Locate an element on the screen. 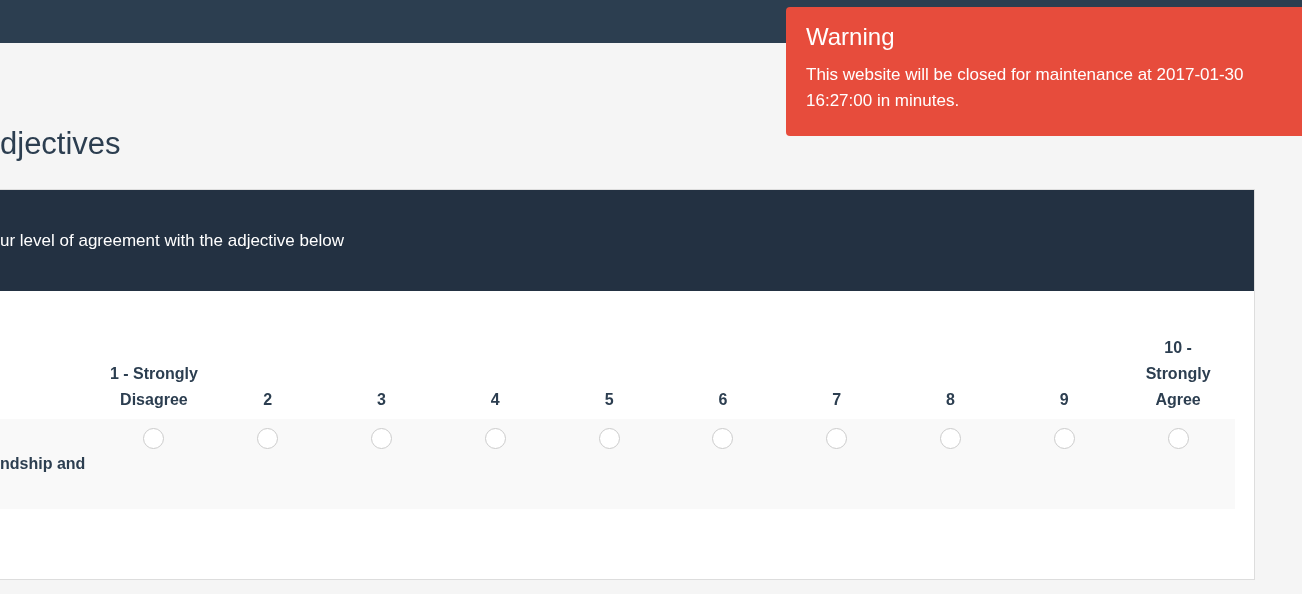 Image resolution: width=1302 pixels, height=594 pixels. column-header: 4 is located at coordinates (495, 400).